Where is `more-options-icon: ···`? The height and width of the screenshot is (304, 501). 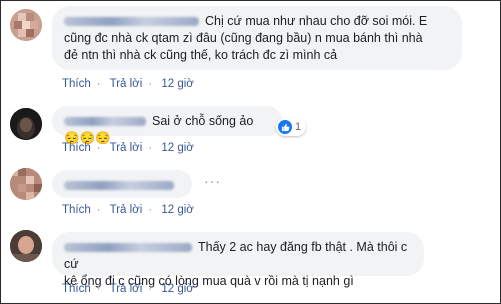
more-options-icon: ··· is located at coordinates (212, 181).